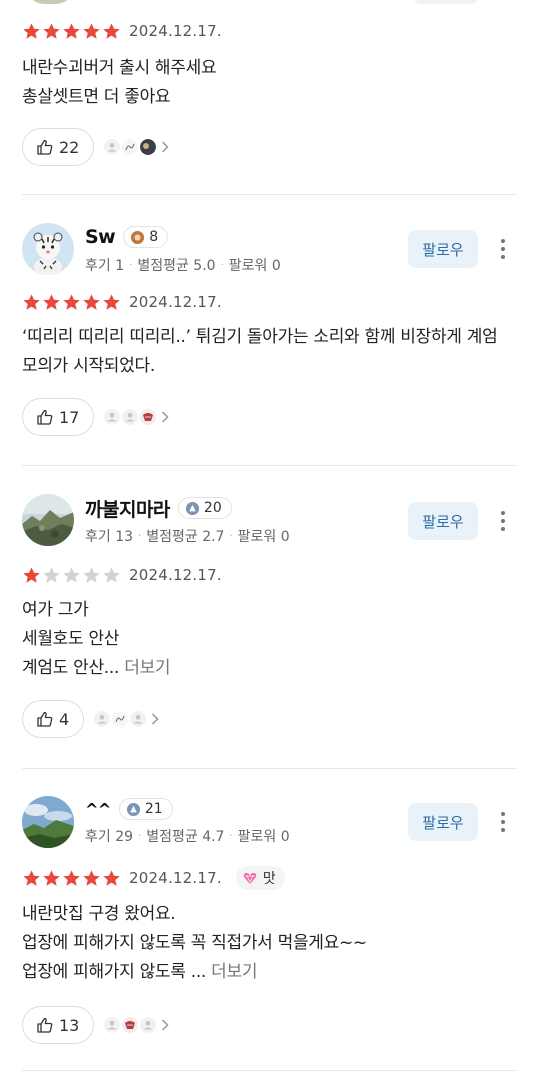 The image size is (537, 1074). What do you see at coordinates (269, 972) in the screenshot?
I see `review-text-line: 업장에 피해가지 않도록 ... 더보기` at bounding box center [269, 972].